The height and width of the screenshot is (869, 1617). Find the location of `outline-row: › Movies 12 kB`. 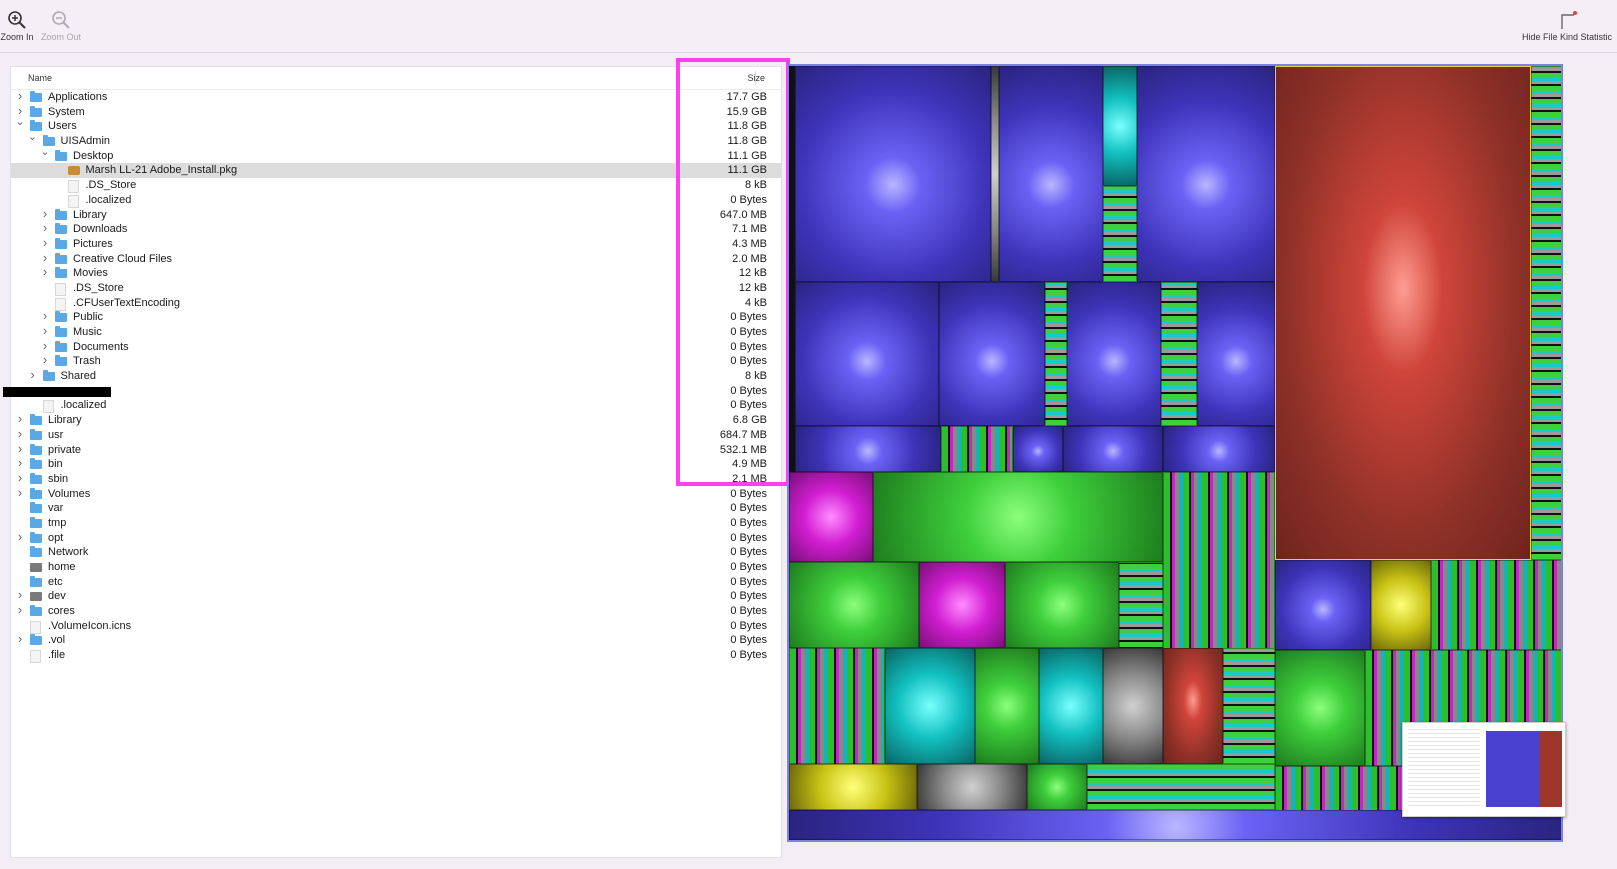

outline-row: › Movies 12 kB is located at coordinates (396, 273).